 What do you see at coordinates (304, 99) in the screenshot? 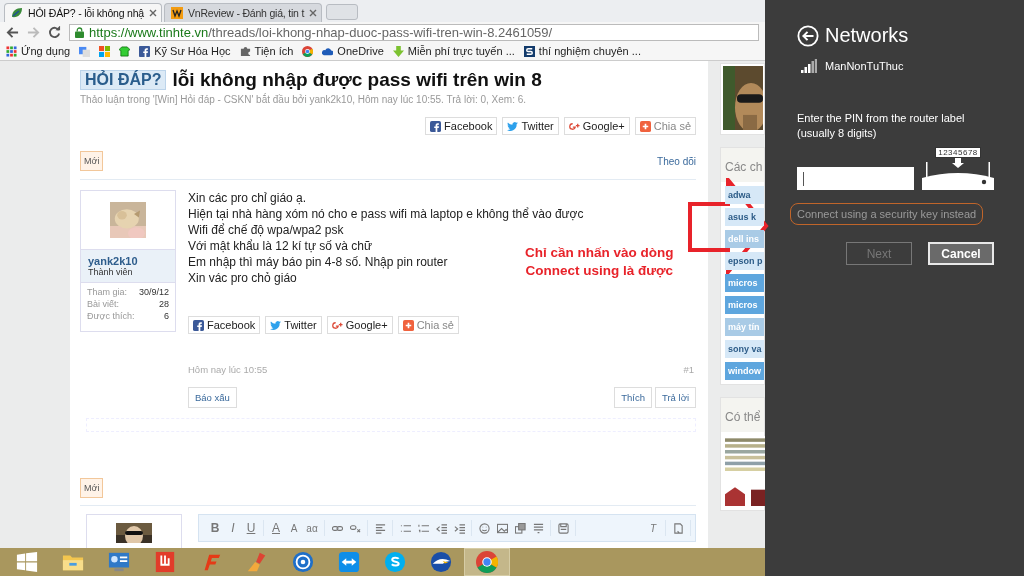
I see `thread-meta: Thảo luận trong '[Win] Hỏi đáp - CSKN' bắt đầu bởi yank2k10, Hôm nay lúc 10:55. Trả lời: 0, Xem: 6.` at bounding box center [304, 99].